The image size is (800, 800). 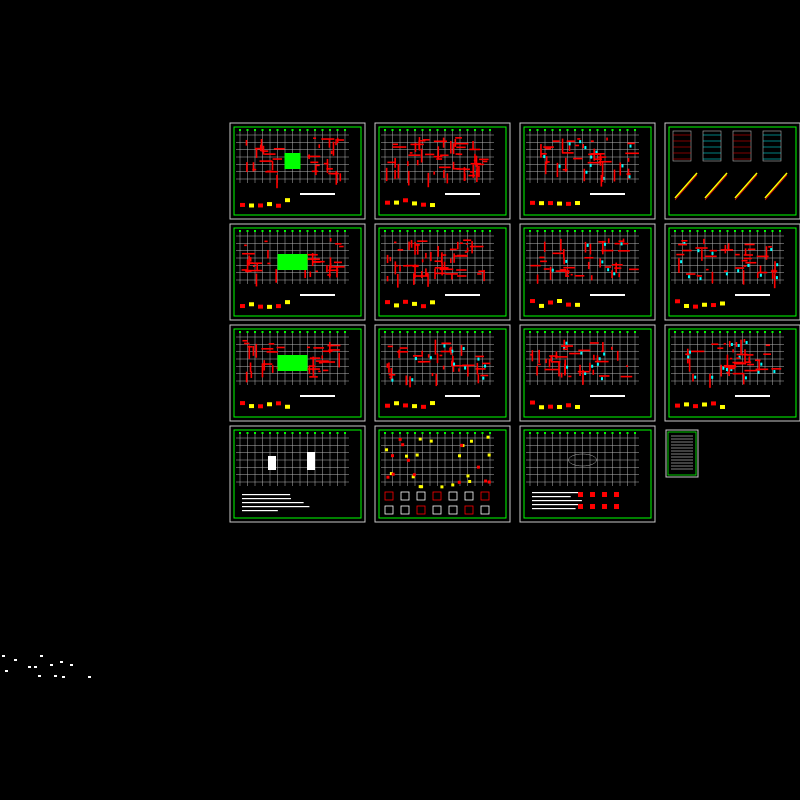 I want to click on sheet-frame, so click(x=732, y=171).